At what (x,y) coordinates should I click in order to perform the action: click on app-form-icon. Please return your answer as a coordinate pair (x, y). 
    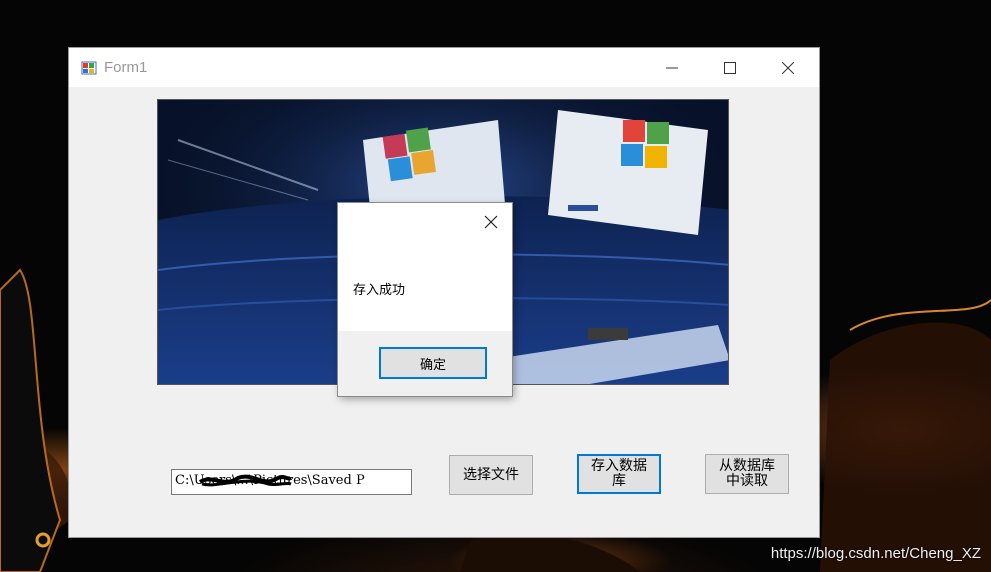
    Looking at the image, I should click on (89, 68).